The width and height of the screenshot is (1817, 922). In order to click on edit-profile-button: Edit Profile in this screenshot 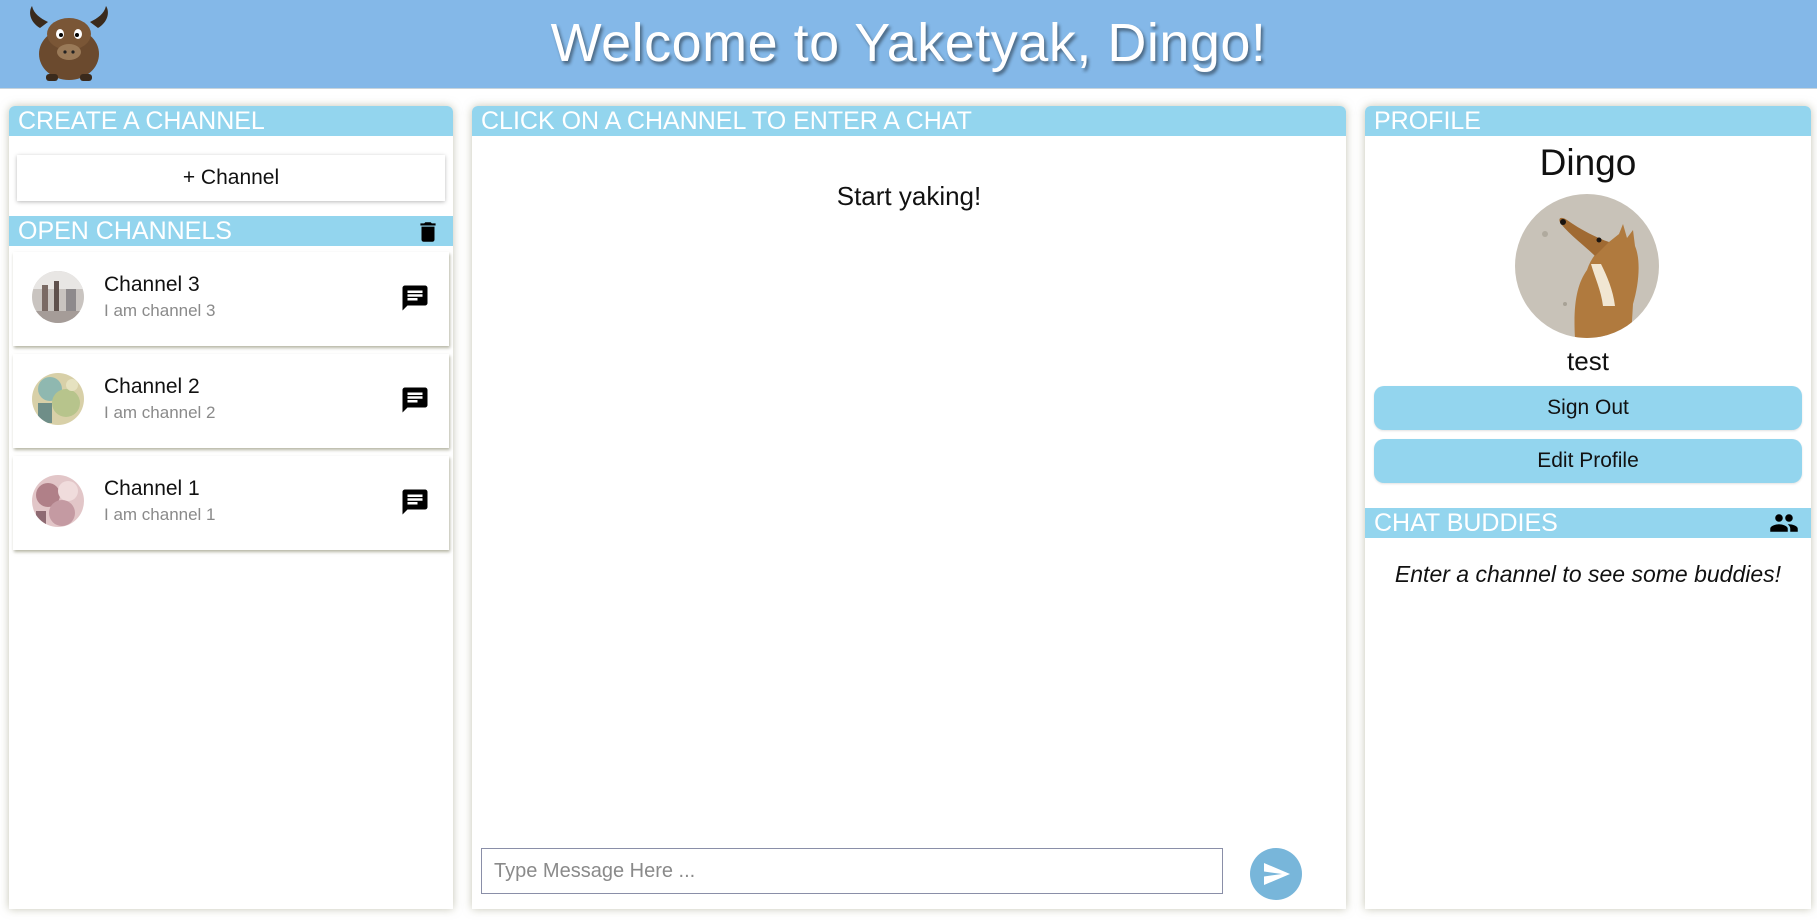, I will do `click(1588, 461)`.